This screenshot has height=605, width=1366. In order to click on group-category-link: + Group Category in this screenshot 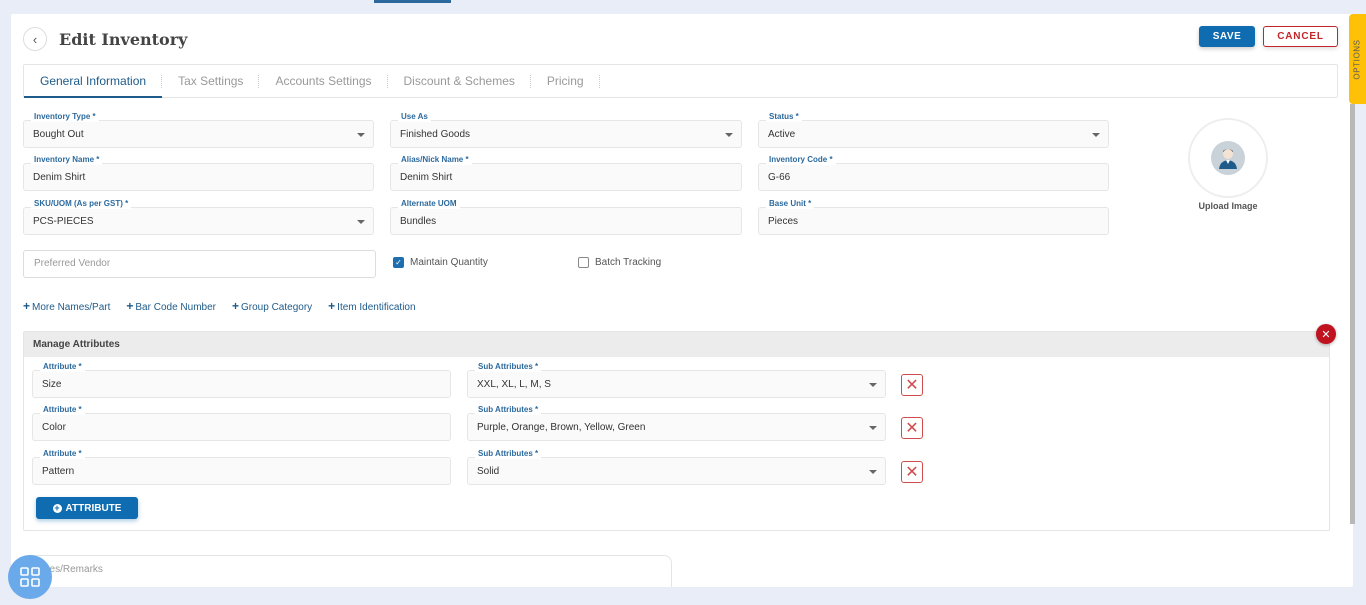, I will do `click(272, 306)`.